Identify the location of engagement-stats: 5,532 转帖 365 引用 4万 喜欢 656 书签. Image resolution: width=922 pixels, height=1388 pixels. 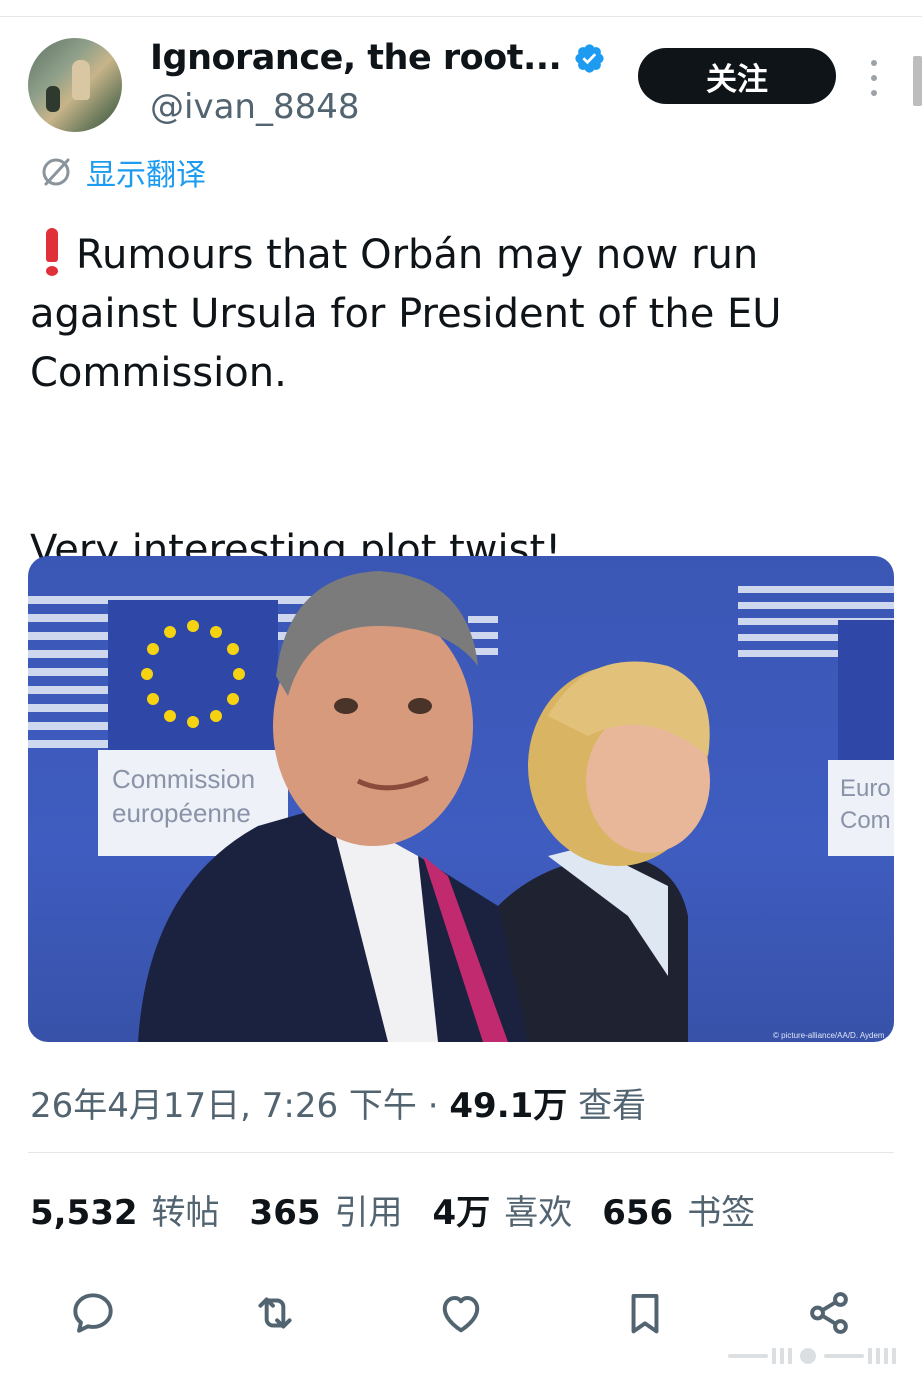
(407, 1209).